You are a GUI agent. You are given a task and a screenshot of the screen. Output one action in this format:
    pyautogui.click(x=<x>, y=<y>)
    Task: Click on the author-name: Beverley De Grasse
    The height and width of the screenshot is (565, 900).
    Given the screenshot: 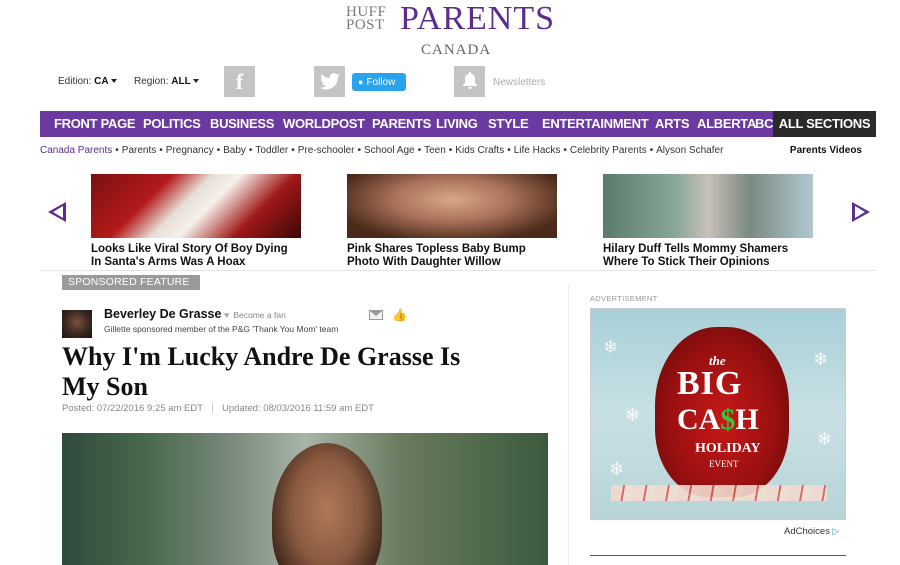 What is the action you would take?
    pyautogui.click(x=162, y=314)
    